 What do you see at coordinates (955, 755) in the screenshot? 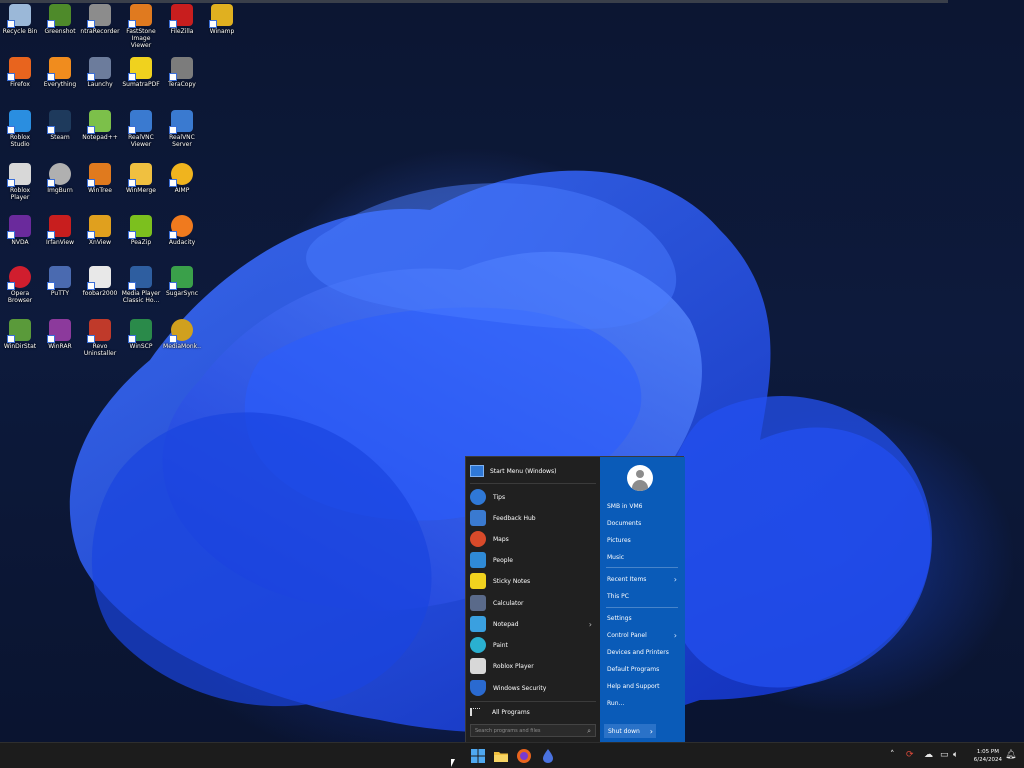
I see `volume-icon: 🔈︎` at bounding box center [955, 755].